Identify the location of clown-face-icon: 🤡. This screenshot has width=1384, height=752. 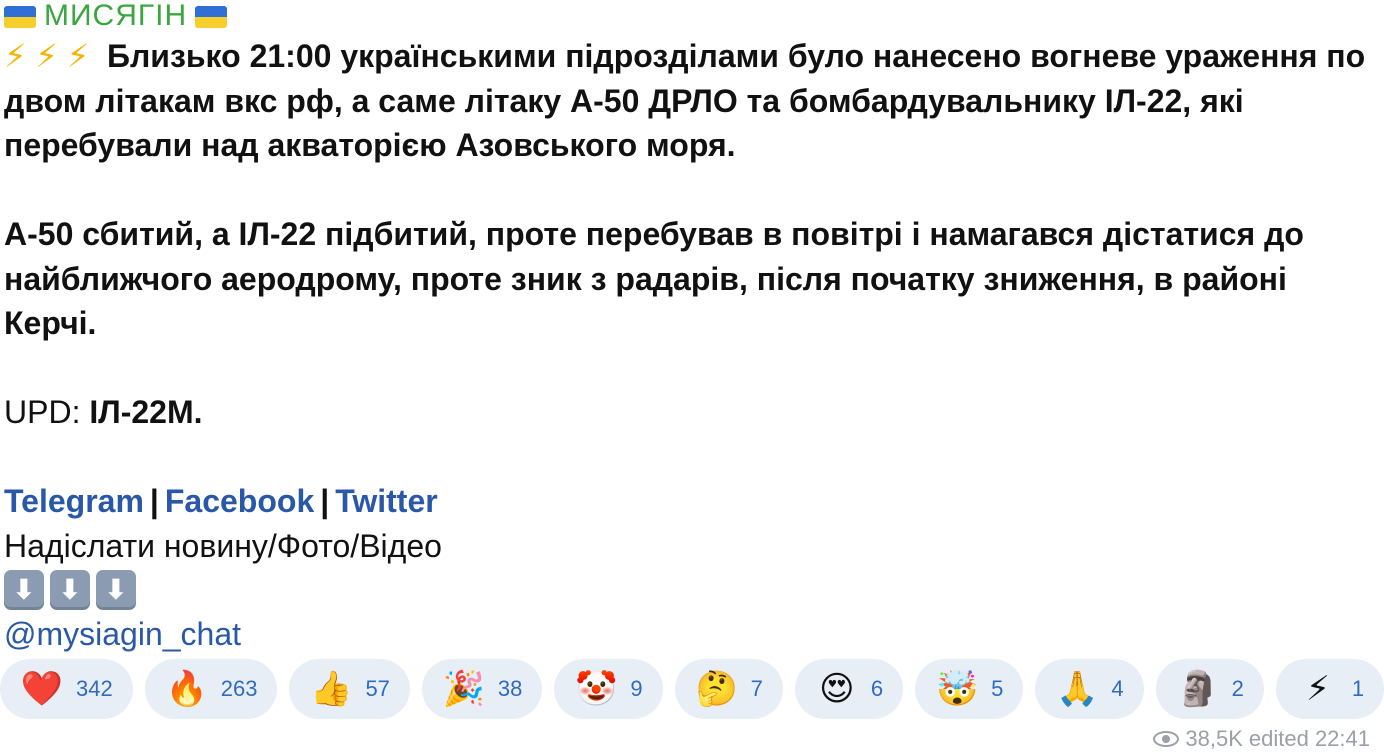
(596, 689).